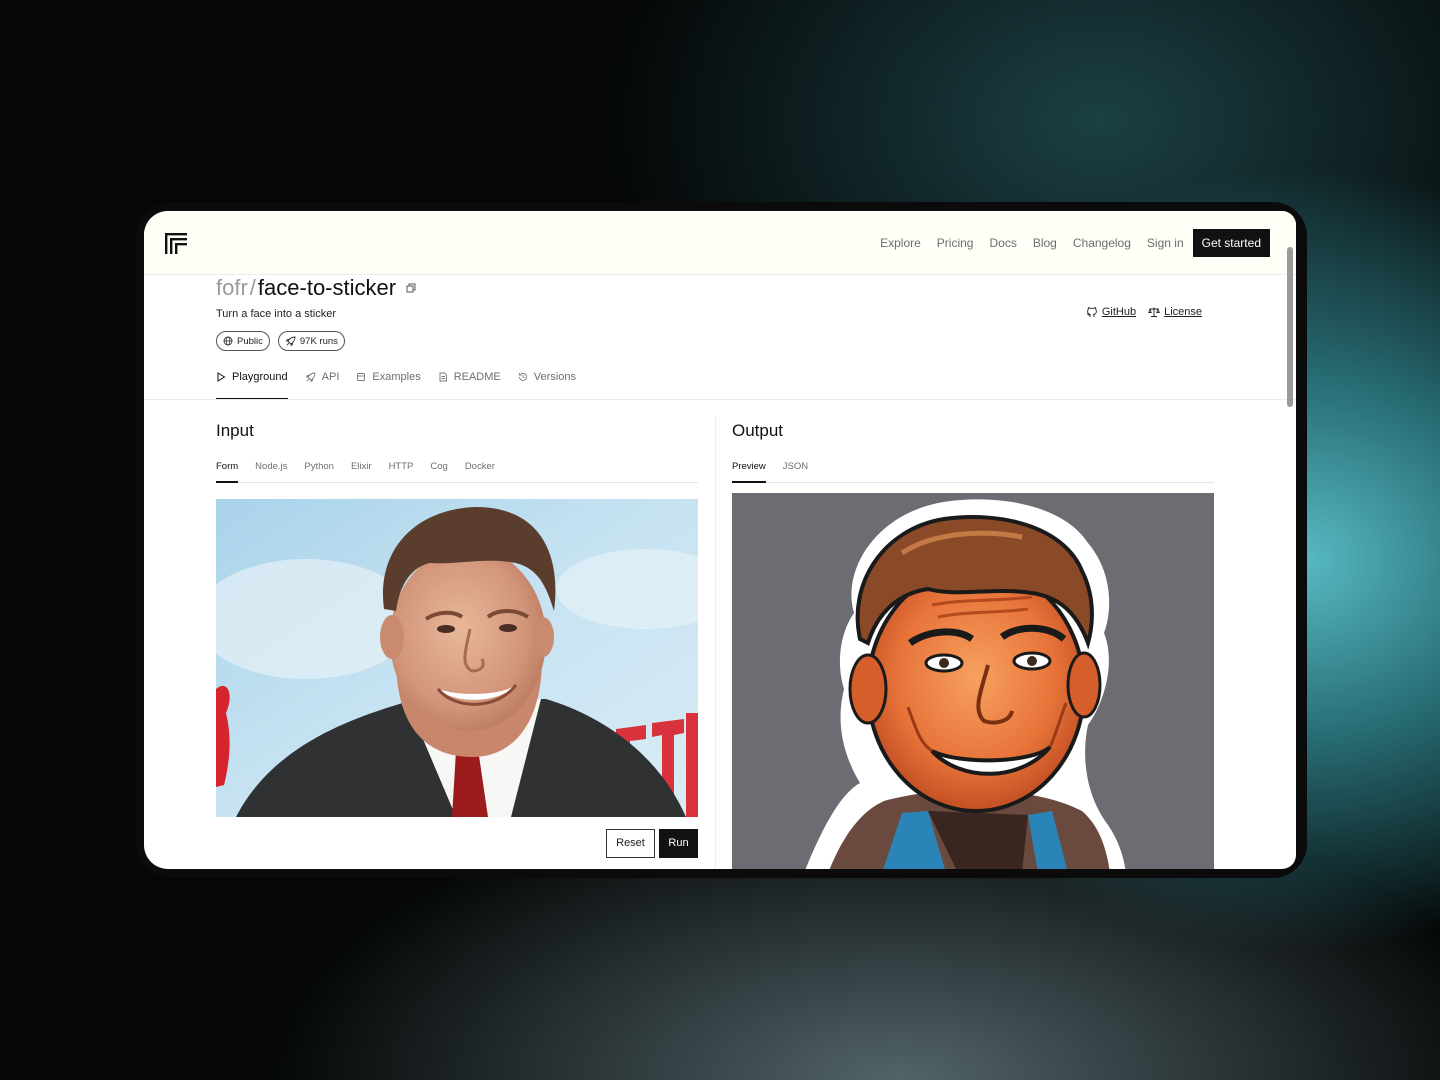 Image resolution: width=1440 pixels, height=1080 pixels. I want to click on page-title: fofr / face-to-sticker, so click(316, 288).